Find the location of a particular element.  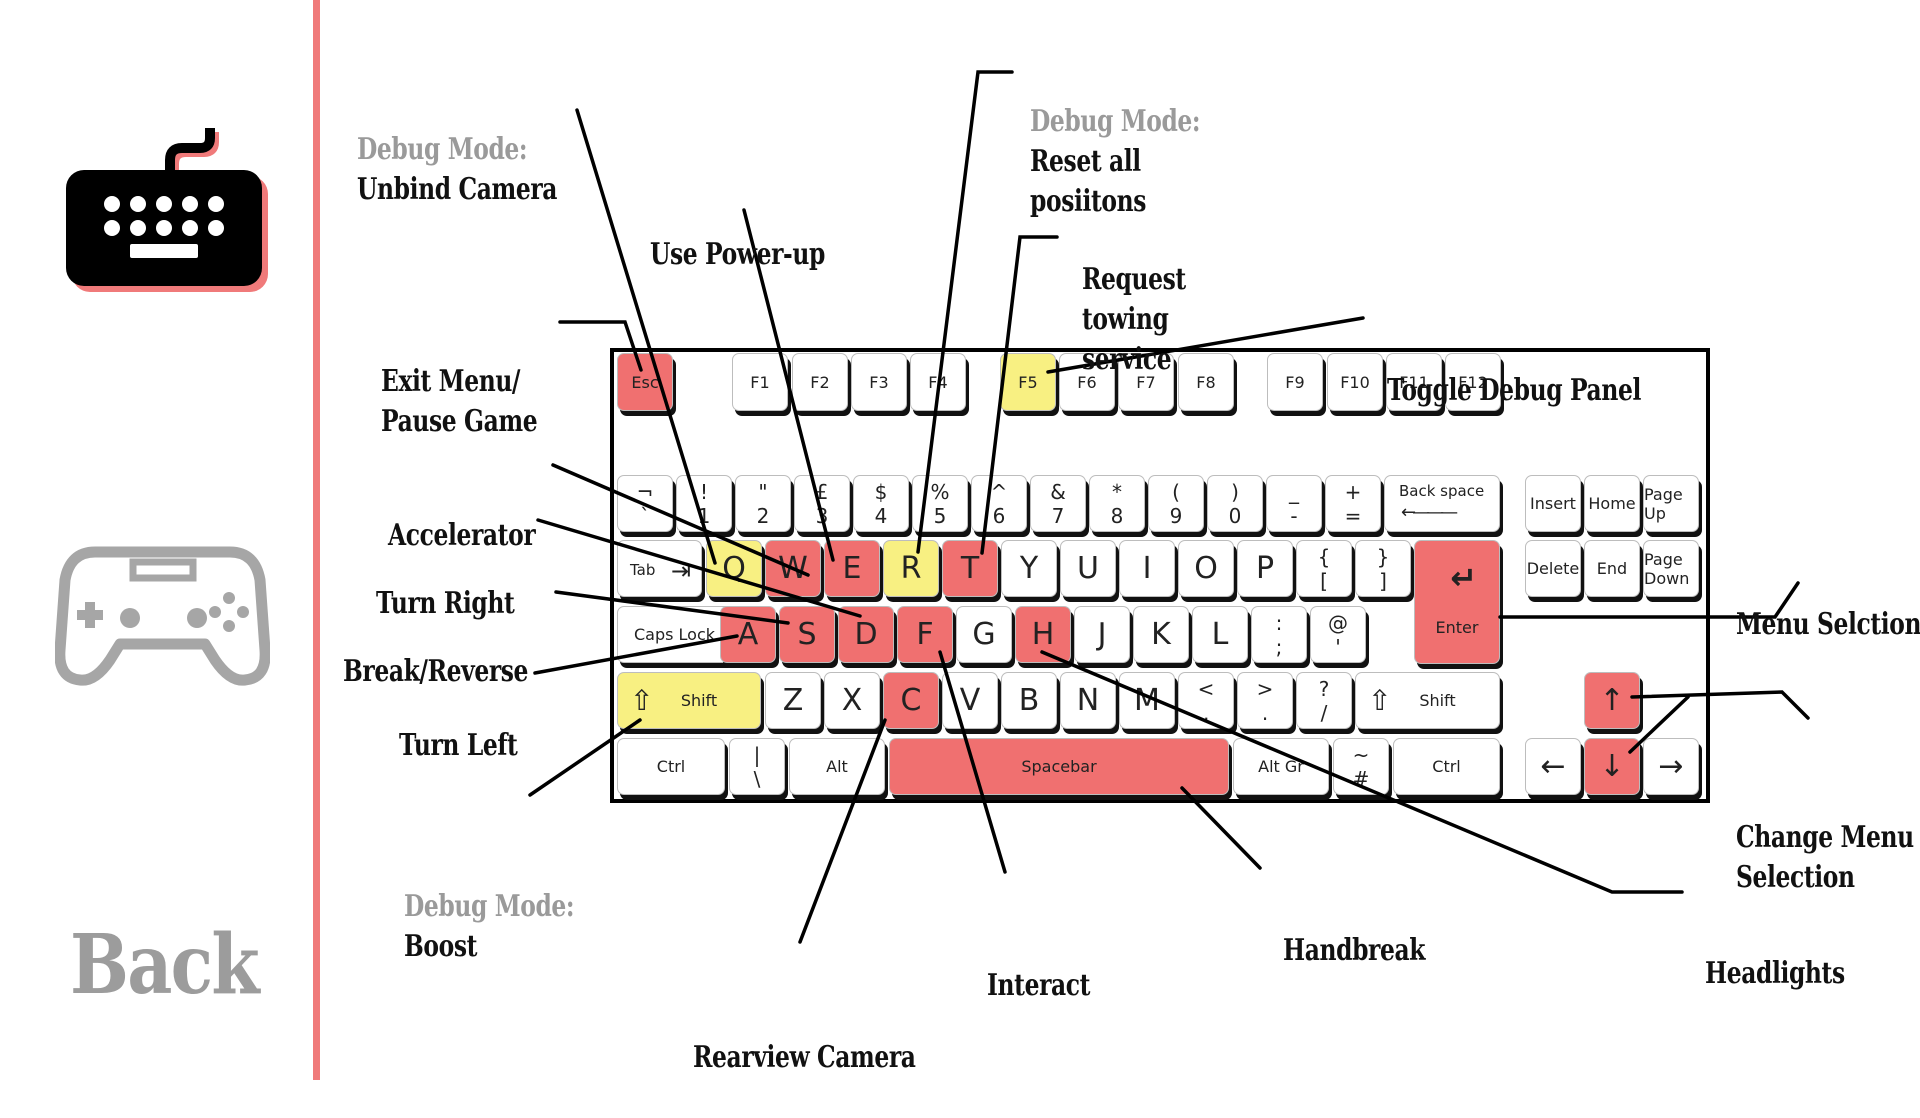

line-reset is located at coordinates (965, 312).